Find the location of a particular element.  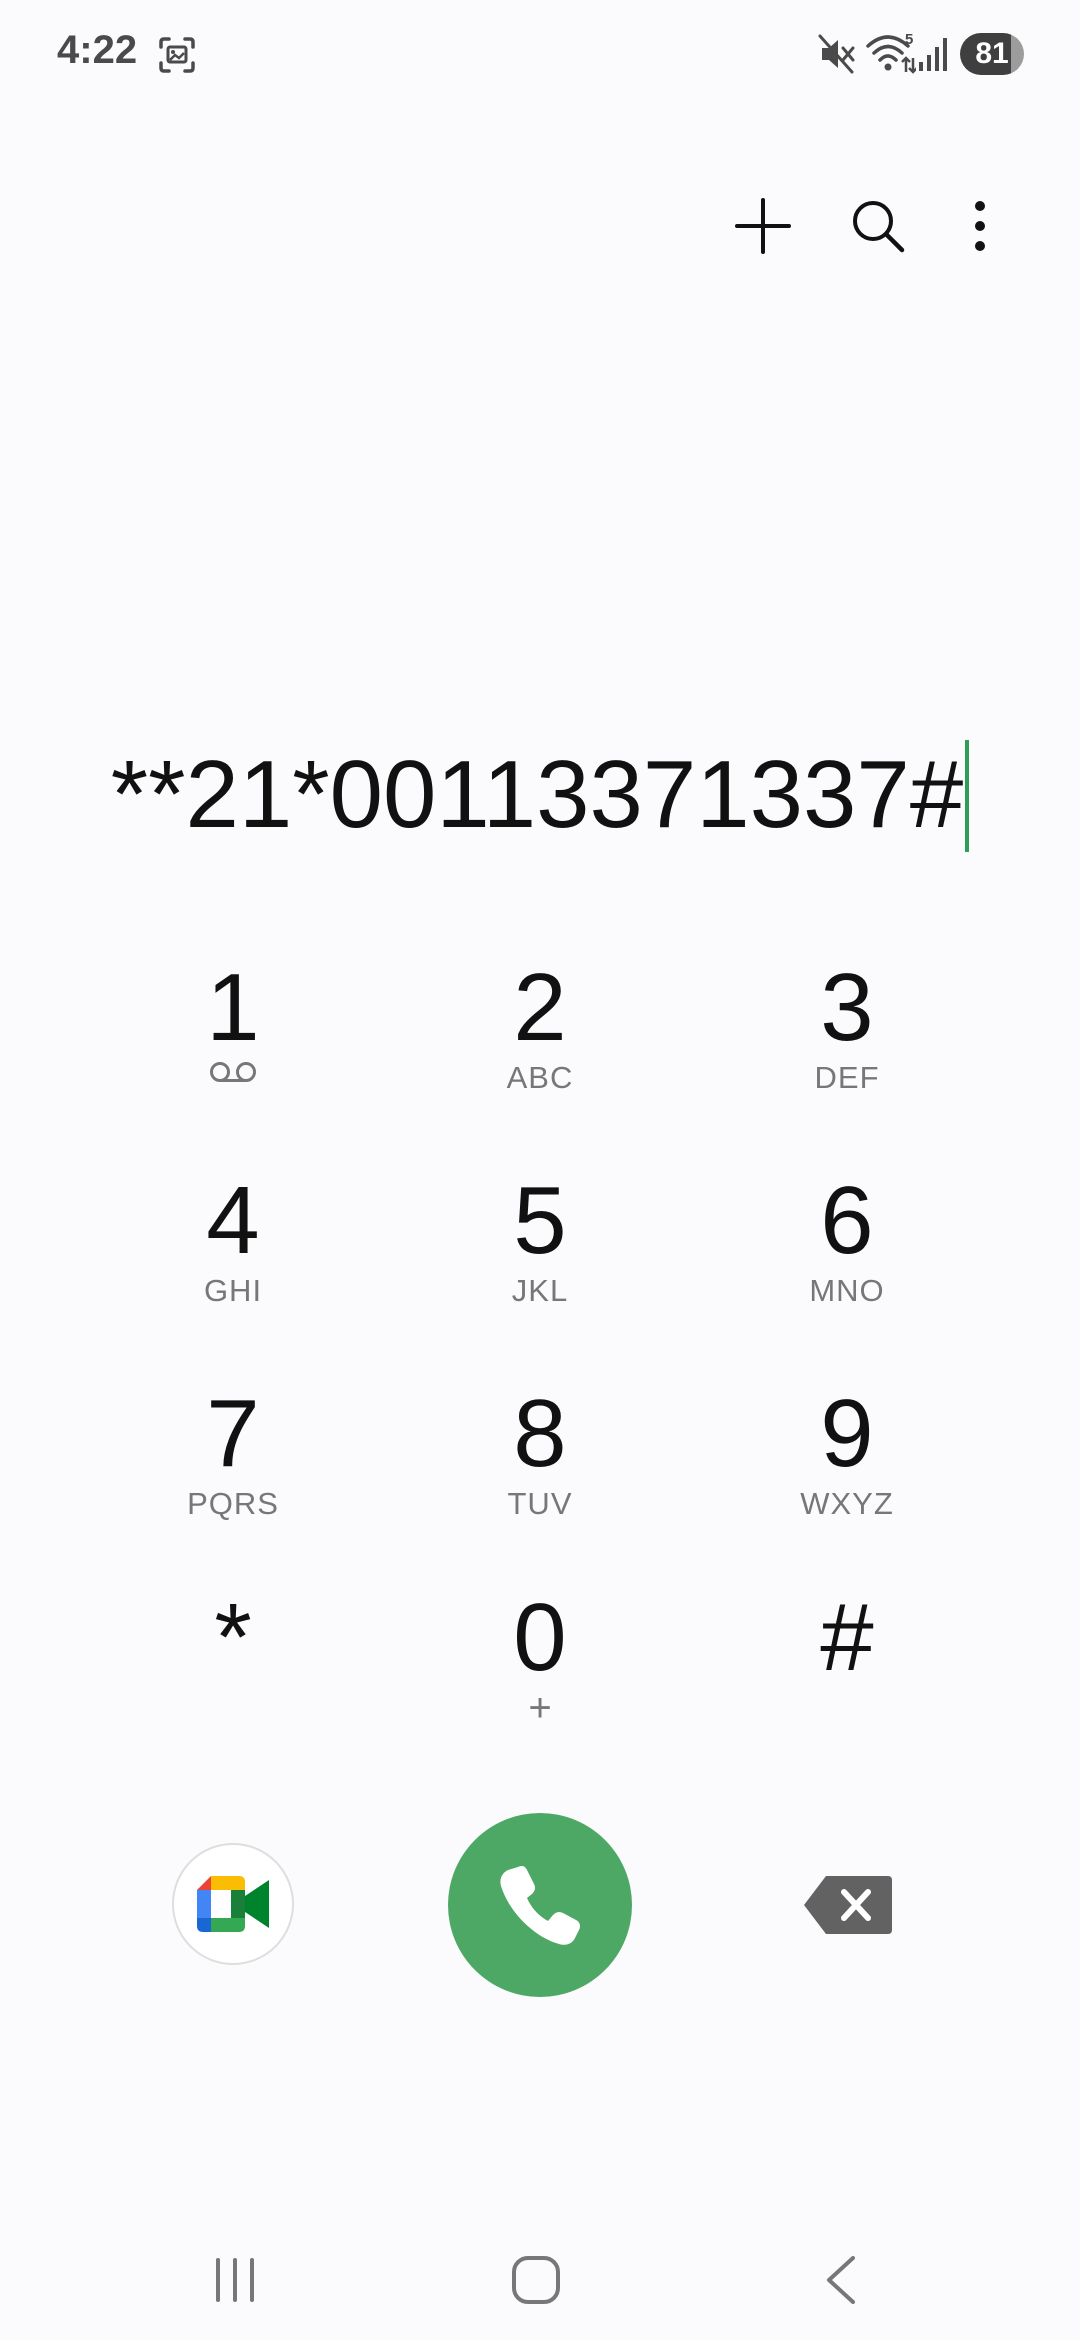

search-button is located at coordinates (878, 226).